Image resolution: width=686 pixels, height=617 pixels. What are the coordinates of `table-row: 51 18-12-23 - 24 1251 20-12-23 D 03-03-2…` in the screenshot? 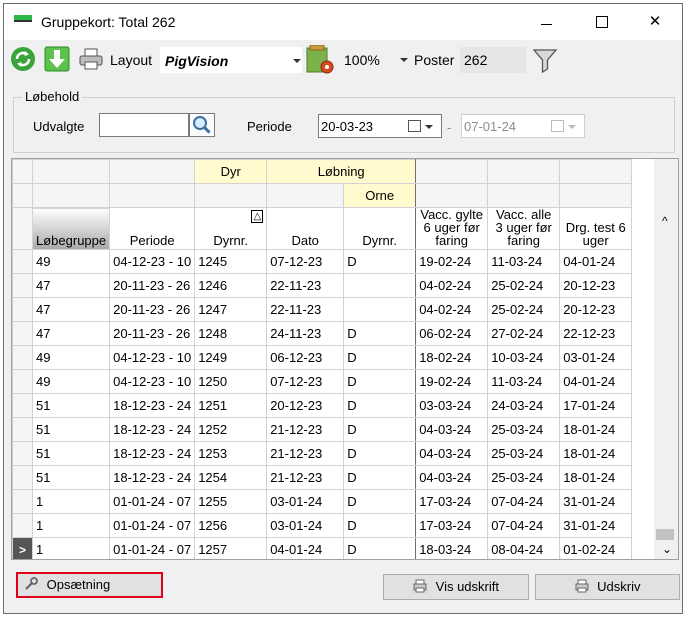 It's located at (322, 405).